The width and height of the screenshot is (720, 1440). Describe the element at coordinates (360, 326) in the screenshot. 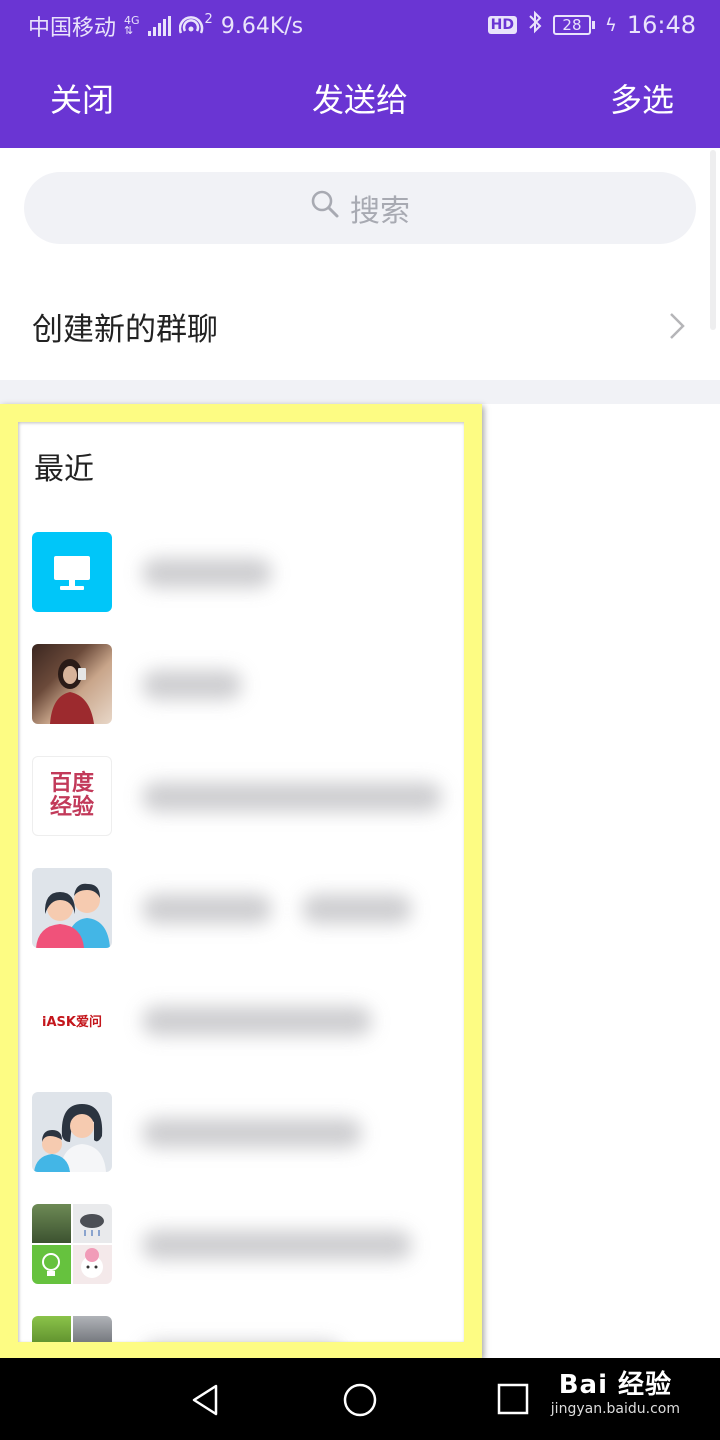

I see `create-group-chat-row: 创建新的群聊` at that location.